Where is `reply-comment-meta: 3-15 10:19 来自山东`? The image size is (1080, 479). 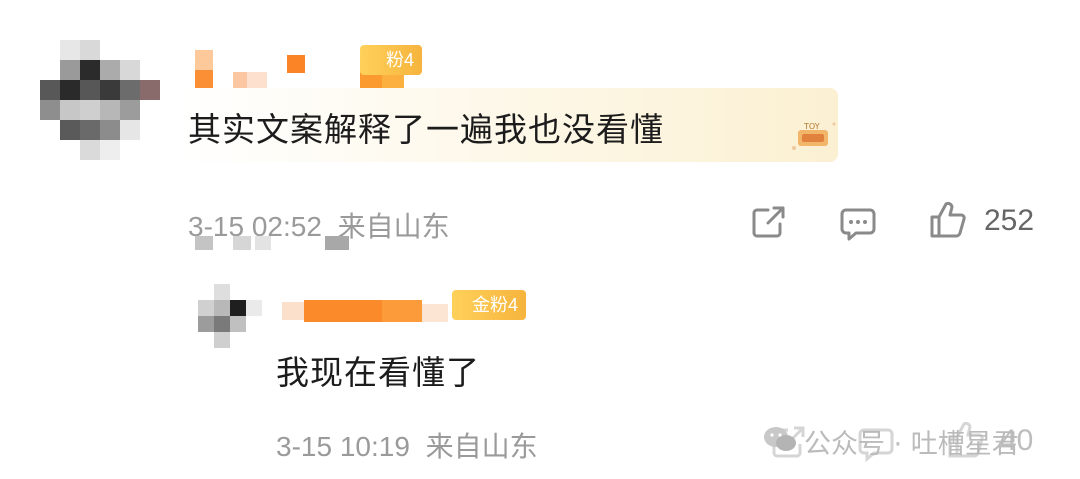 reply-comment-meta: 3-15 10:19 来自山东 is located at coordinates (407, 445).